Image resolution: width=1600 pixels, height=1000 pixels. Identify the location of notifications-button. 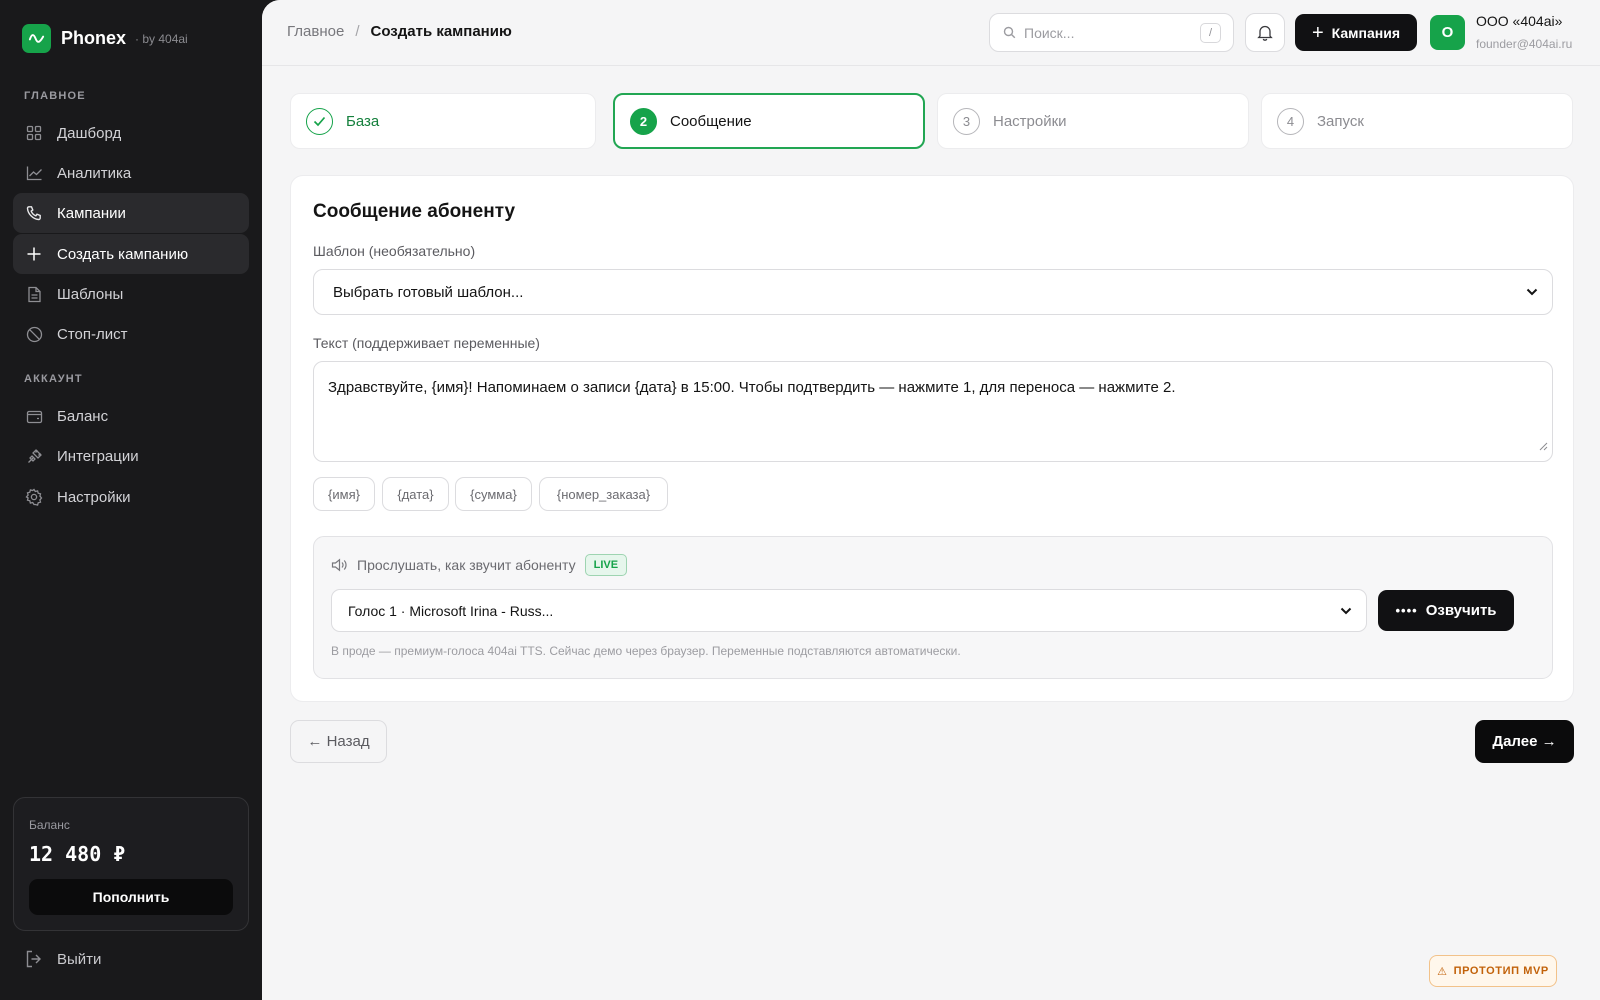
(1265, 32).